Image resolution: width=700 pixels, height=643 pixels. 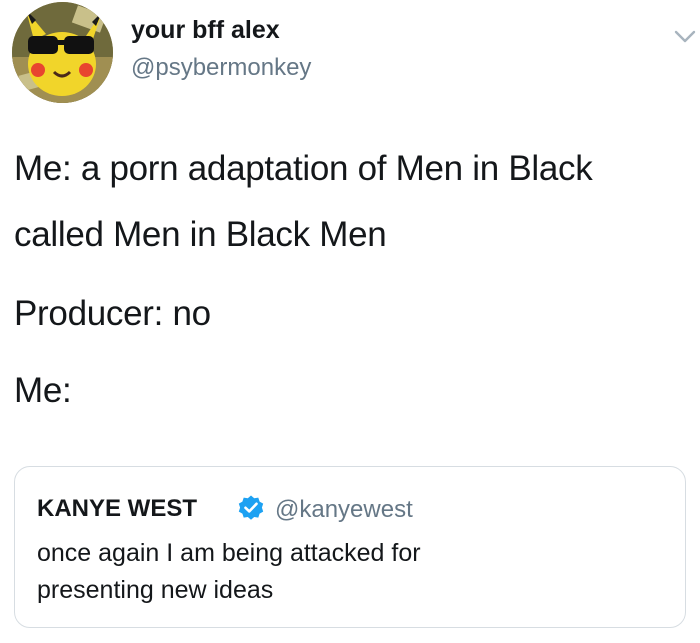 I want to click on quoted-user-handle: @kanyewest, so click(x=344, y=510).